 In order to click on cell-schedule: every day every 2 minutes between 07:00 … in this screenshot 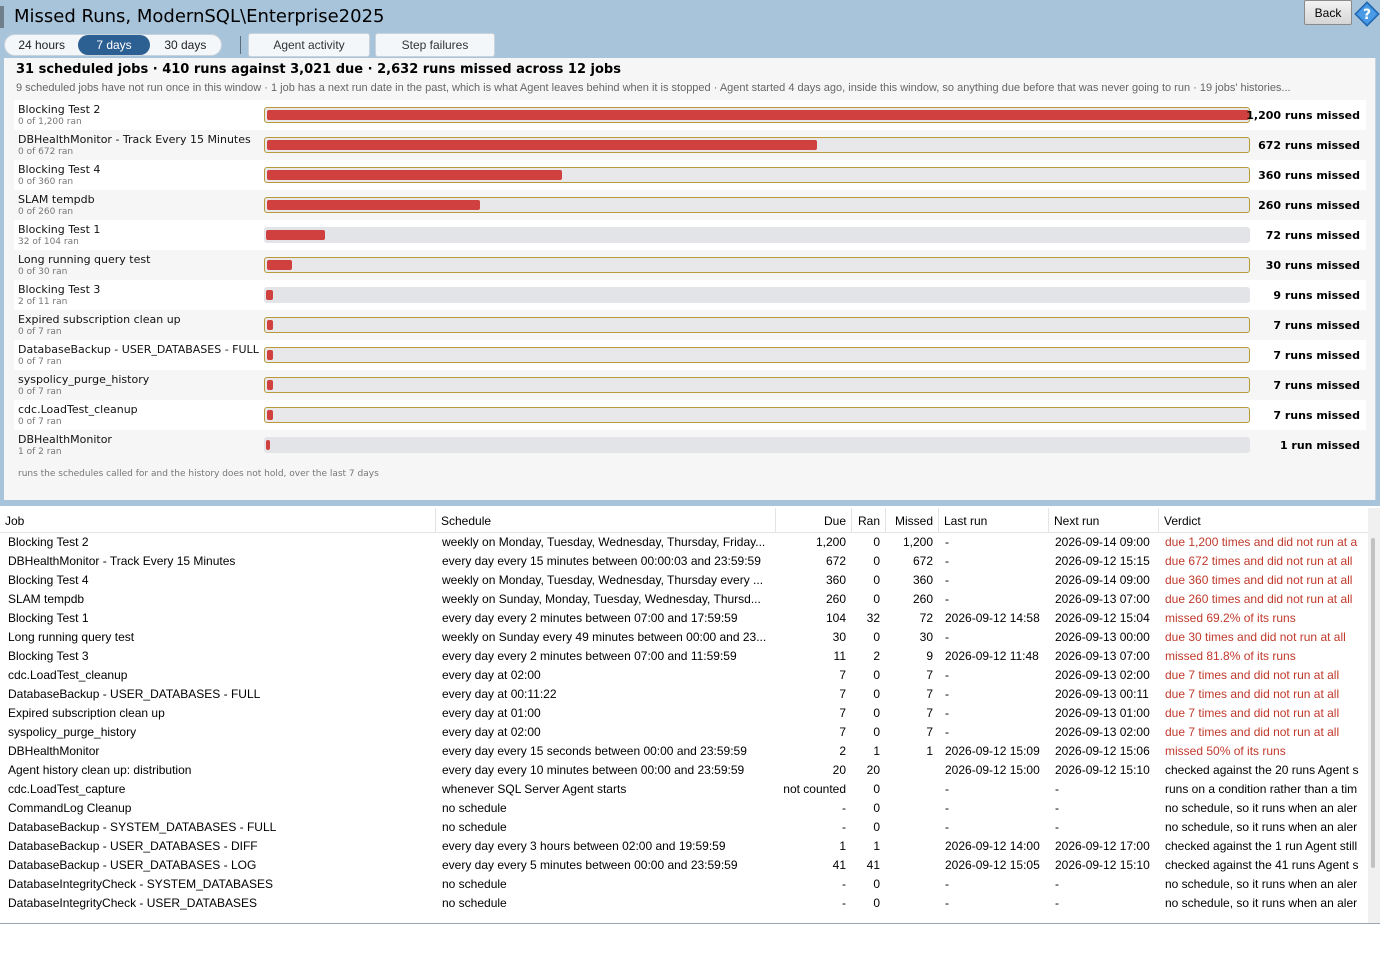, I will do `click(589, 656)`.